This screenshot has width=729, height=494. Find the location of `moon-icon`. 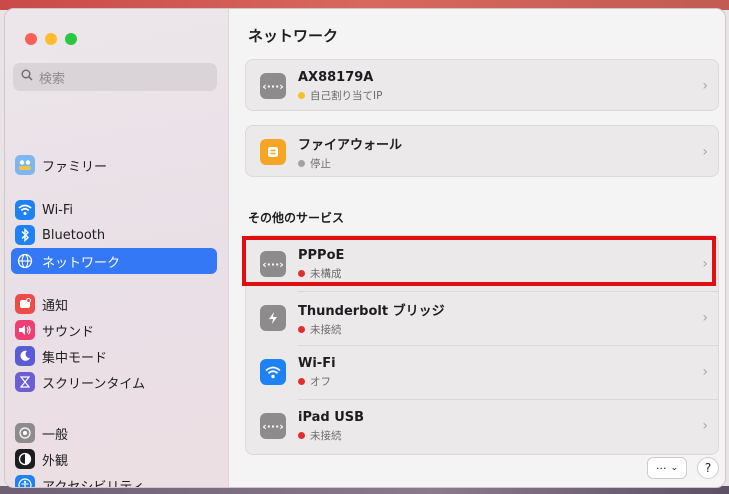

moon-icon is located at coordinates (25, 356).